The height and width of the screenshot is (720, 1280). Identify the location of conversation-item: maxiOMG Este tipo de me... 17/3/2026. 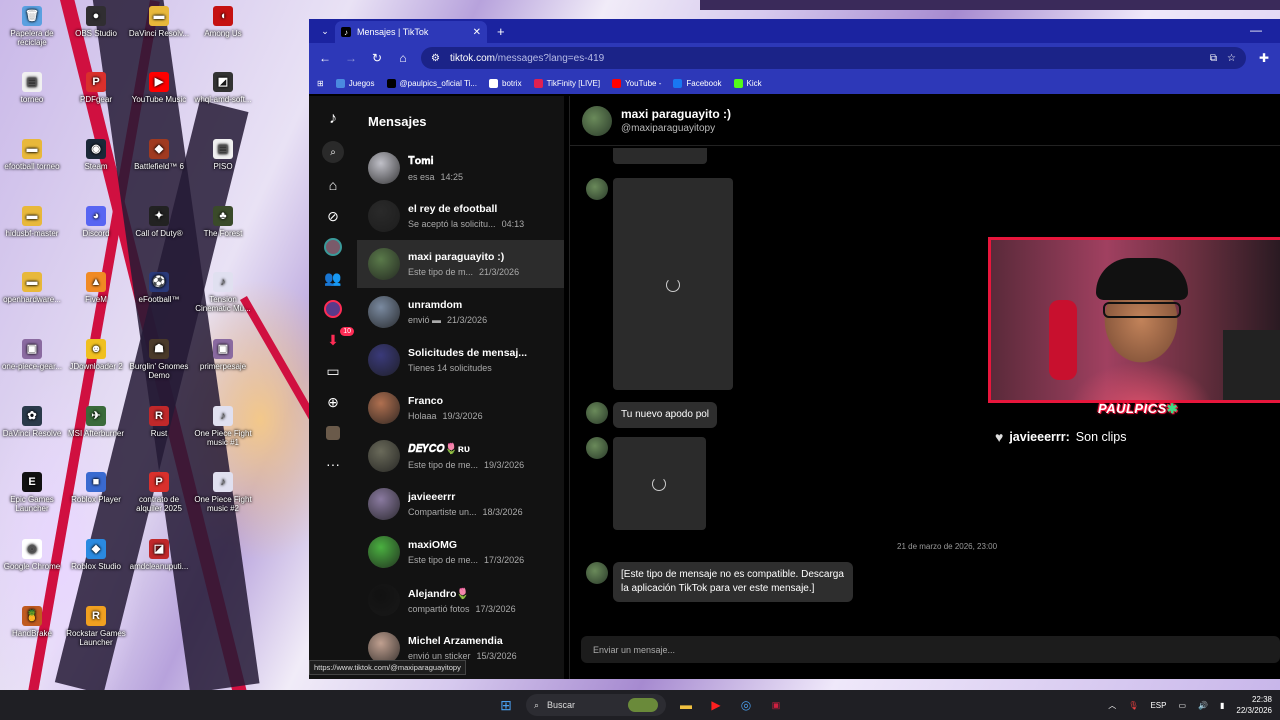
(460, 552).